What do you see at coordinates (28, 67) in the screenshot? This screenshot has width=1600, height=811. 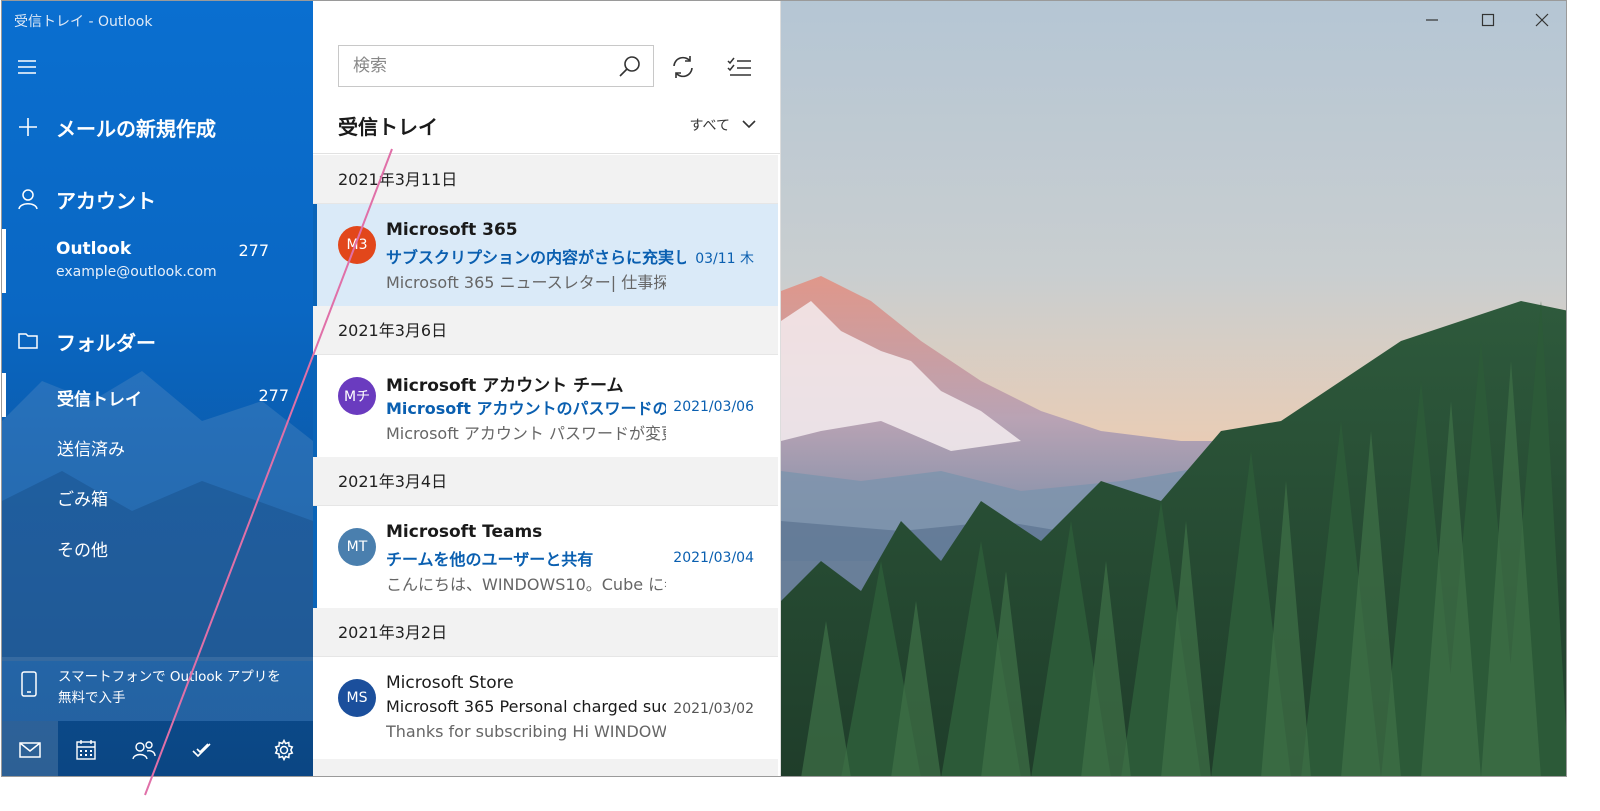 I see `hamburger-icon` at bounding box center [28, 67].